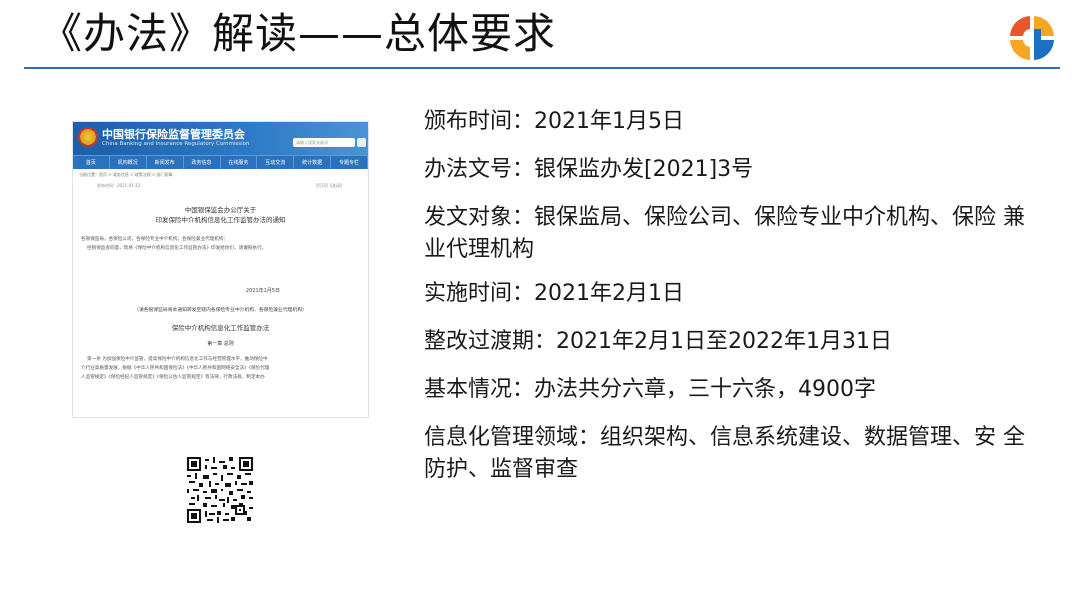  I want to click on slide-title: 《办法》解读——总体要求, so click(298, 33).